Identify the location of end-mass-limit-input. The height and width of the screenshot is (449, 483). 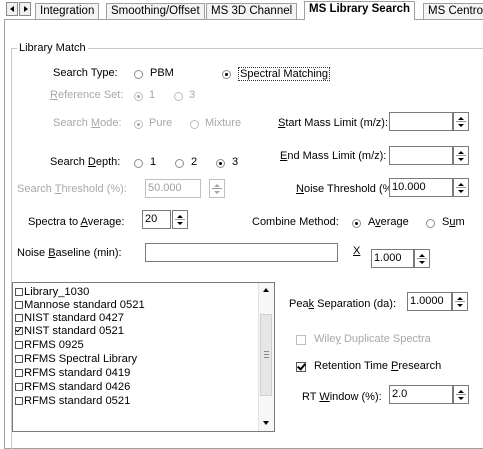
(421, 155).